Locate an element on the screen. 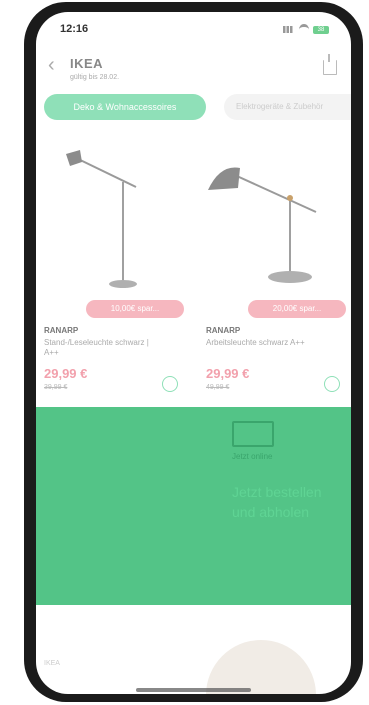  share-icon is located at coordinates (330, 64).